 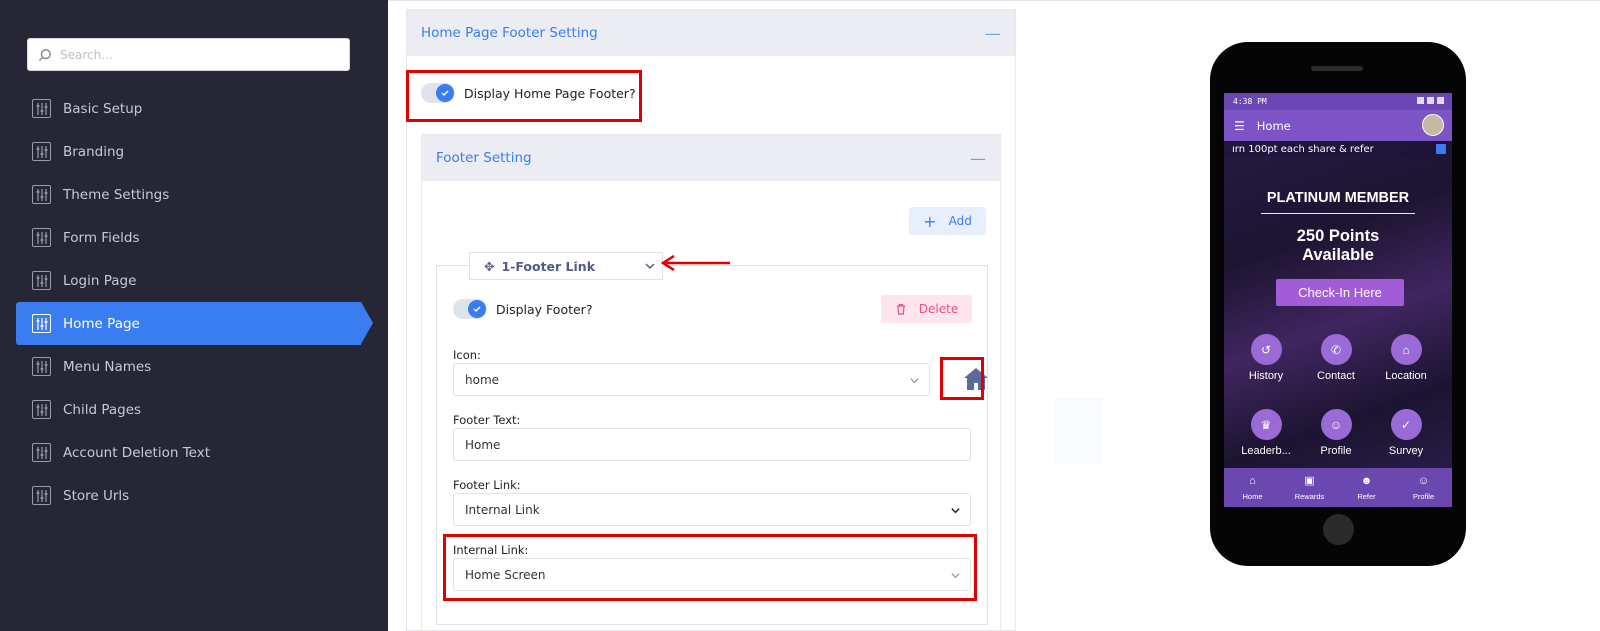 I want to click on sidebar-item-home-page: Home Page, so click(x=194, y=323).